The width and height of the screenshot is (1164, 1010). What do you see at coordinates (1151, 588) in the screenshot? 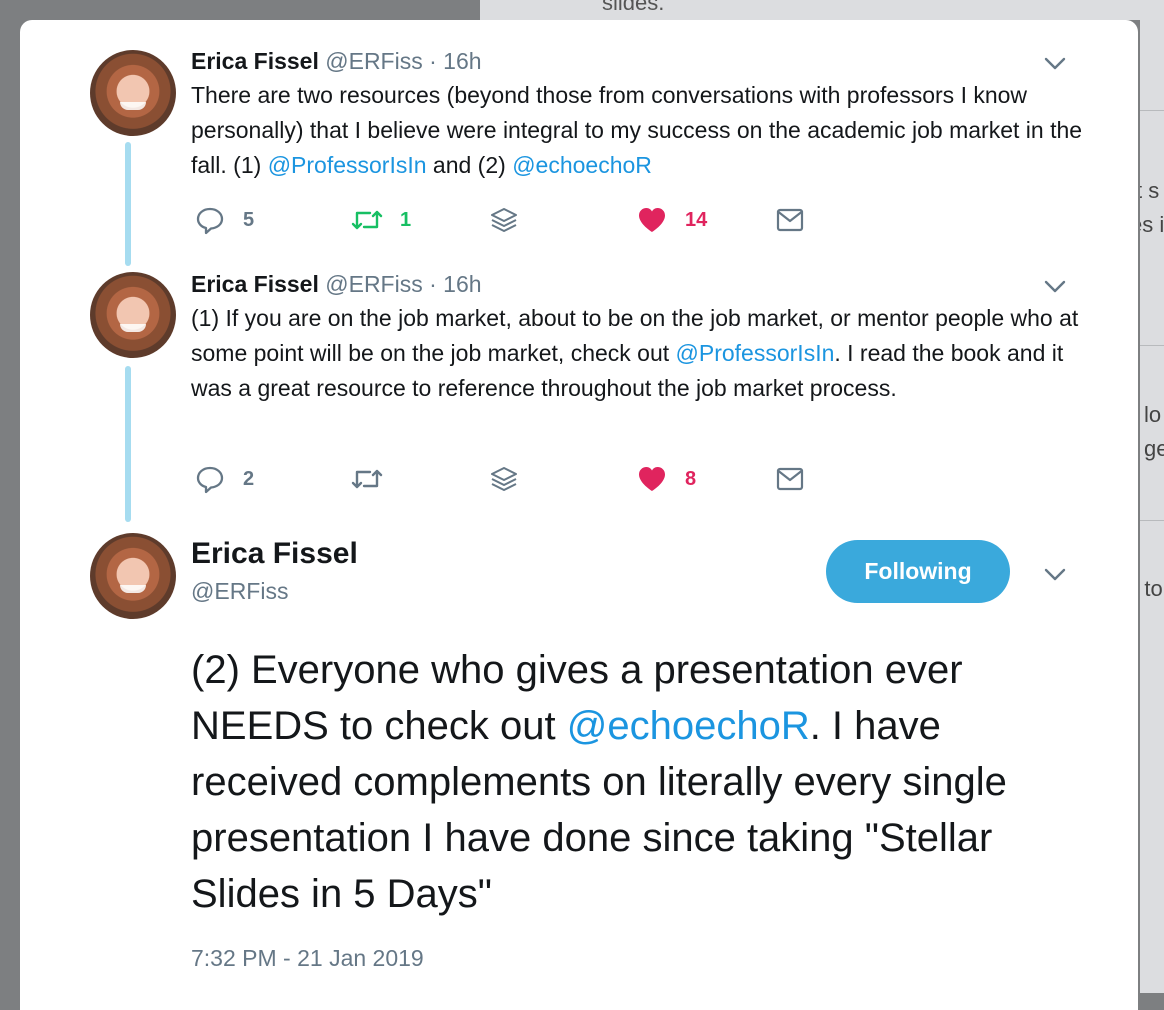
I see `background-text: e to` at bounding box center [1151, 588].